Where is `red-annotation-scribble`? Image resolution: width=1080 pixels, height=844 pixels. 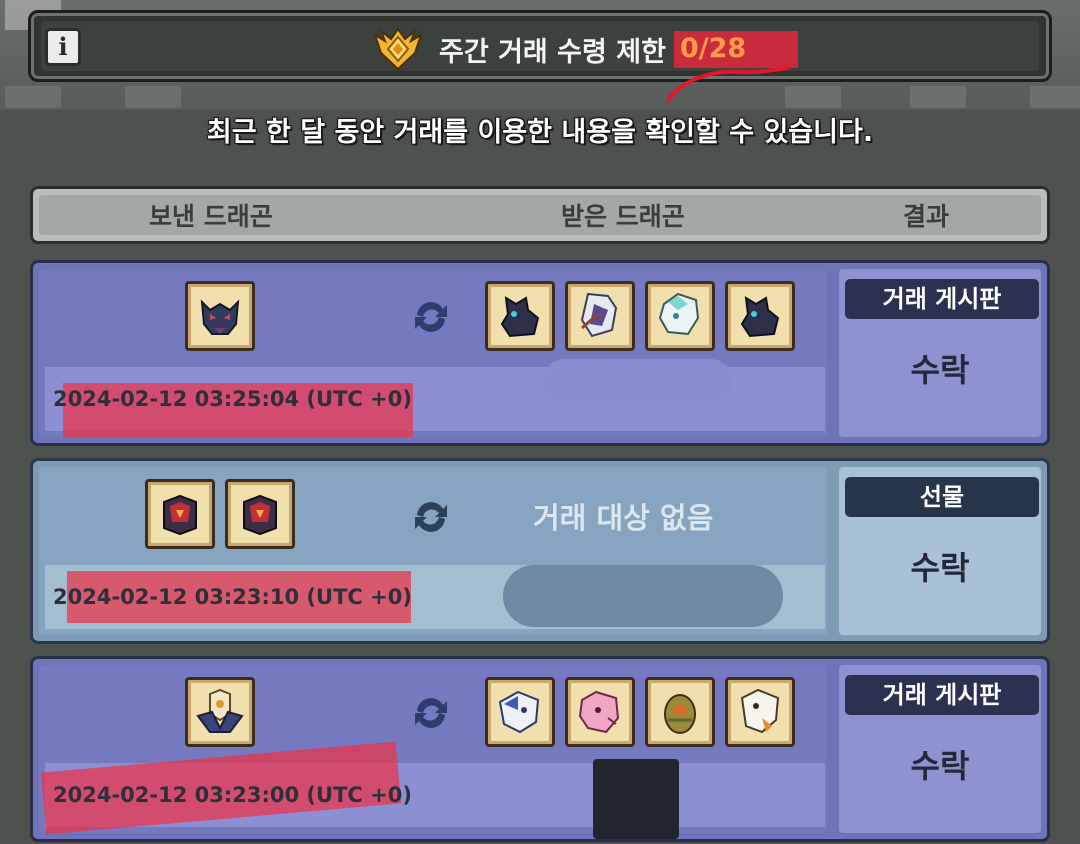
red-annotation-scribble is located at coordinates (728, 84).